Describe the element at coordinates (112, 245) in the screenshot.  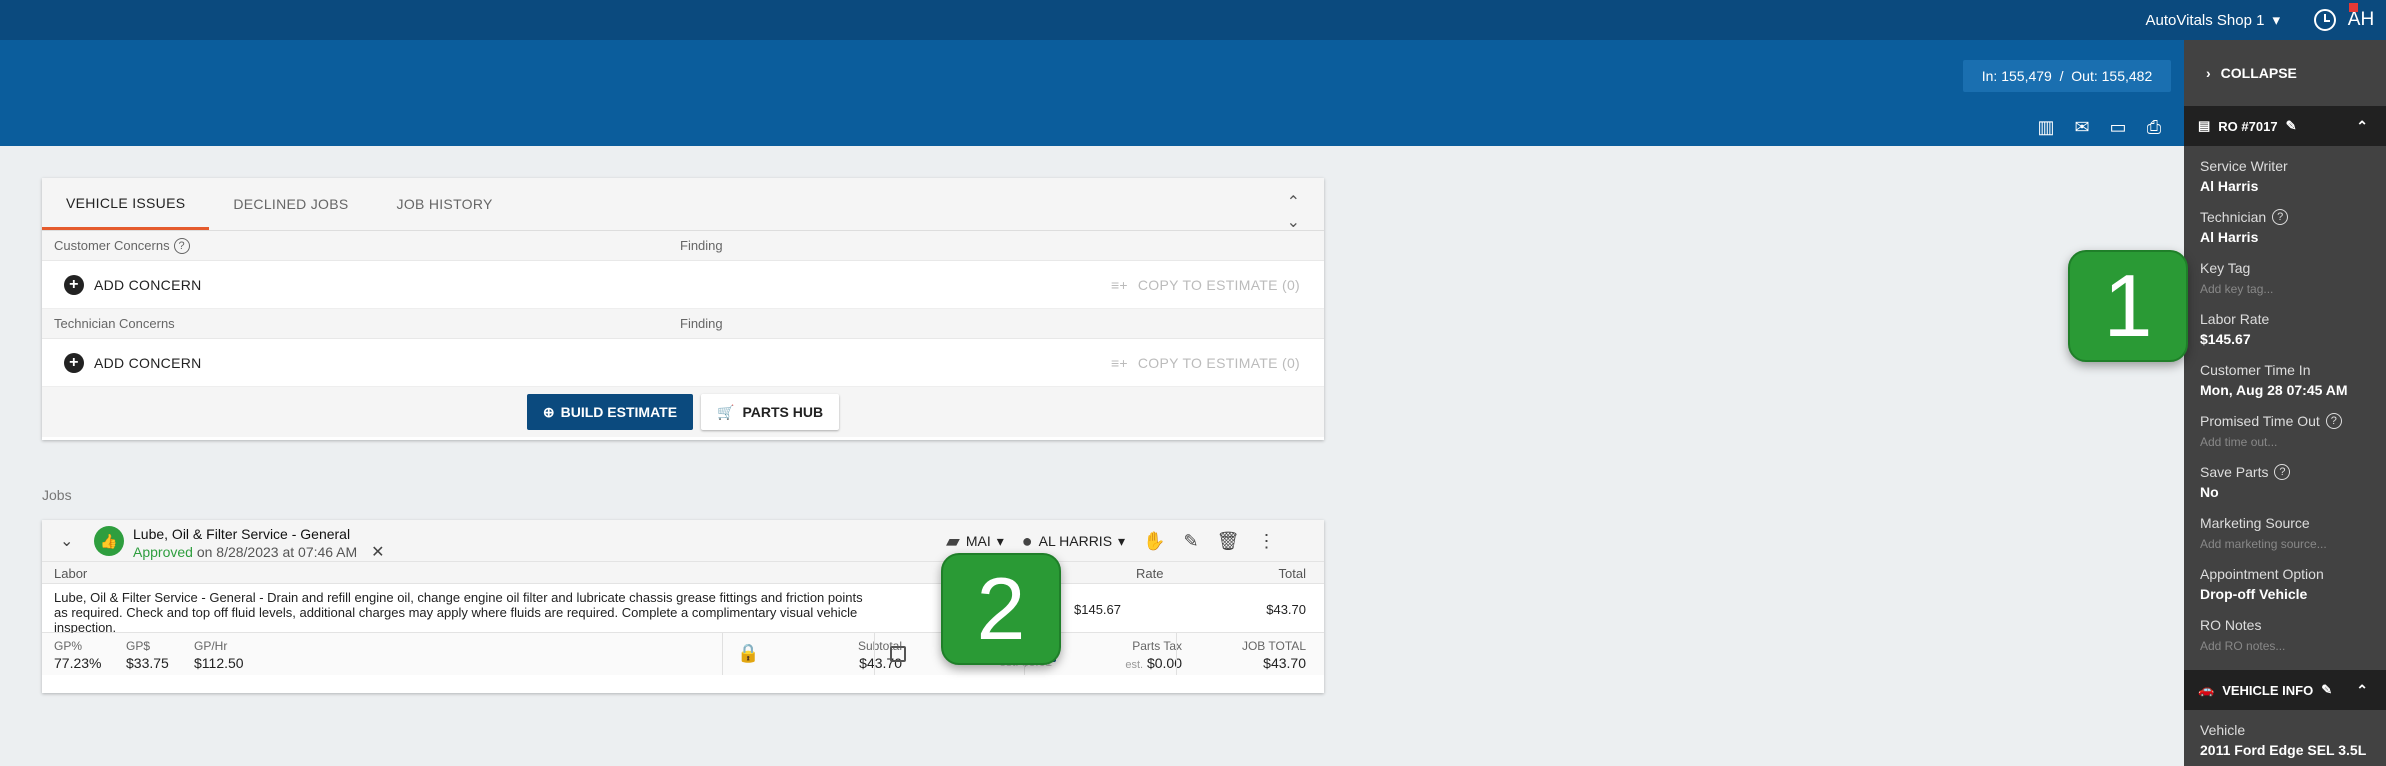
I see `customer-concerns-label: Customer Concerns` at that location.